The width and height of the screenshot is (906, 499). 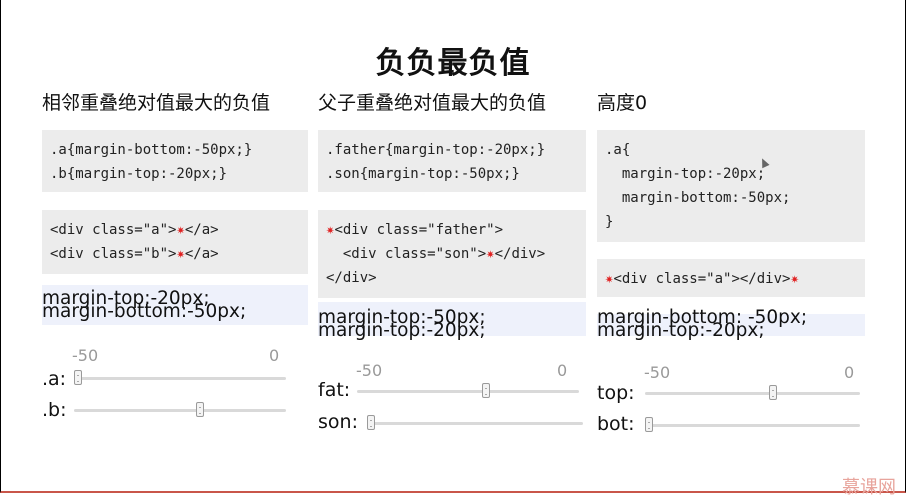 What do you see at coordinates (180, 409) in the screenshot?
I see `slider-b` at bounding box center [180, 409].